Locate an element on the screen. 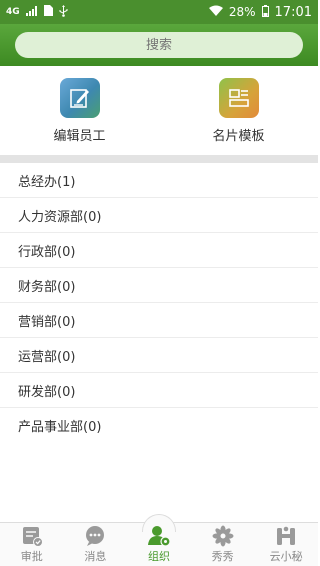 The width and height of the screenshot is (320, 566). tab-organization: 组织 is located at coordinates (159, 540).